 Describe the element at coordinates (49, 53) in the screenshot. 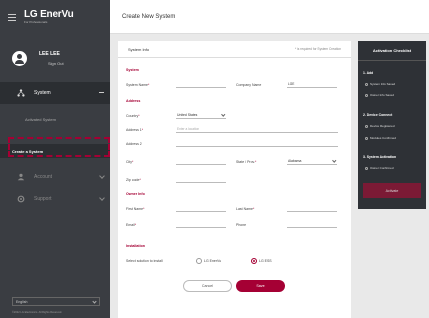

I see `user-name: LEE LEE` at that location.